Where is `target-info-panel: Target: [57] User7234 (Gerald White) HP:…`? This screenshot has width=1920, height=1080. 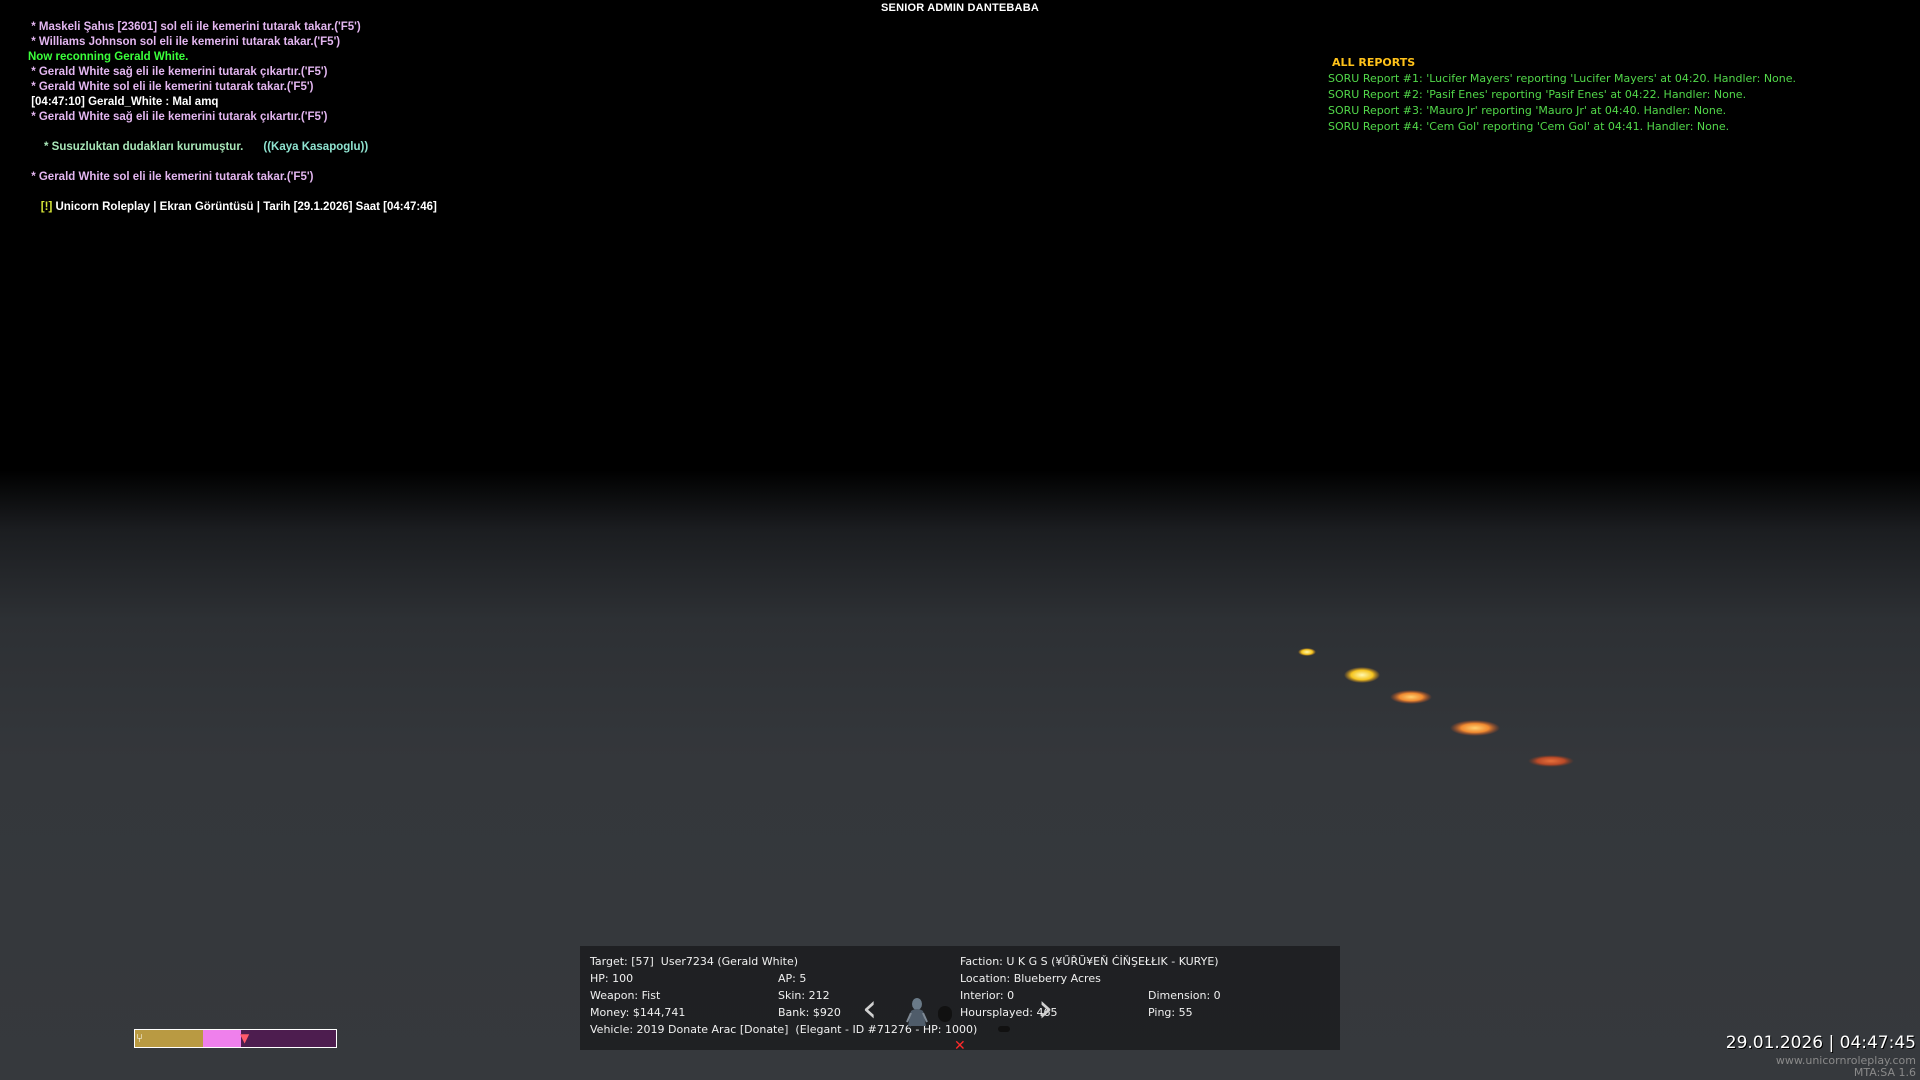
target-info-panel: Target: [57] User7234 (Gerald White) HP:… is located at coordinates (960, 1000).